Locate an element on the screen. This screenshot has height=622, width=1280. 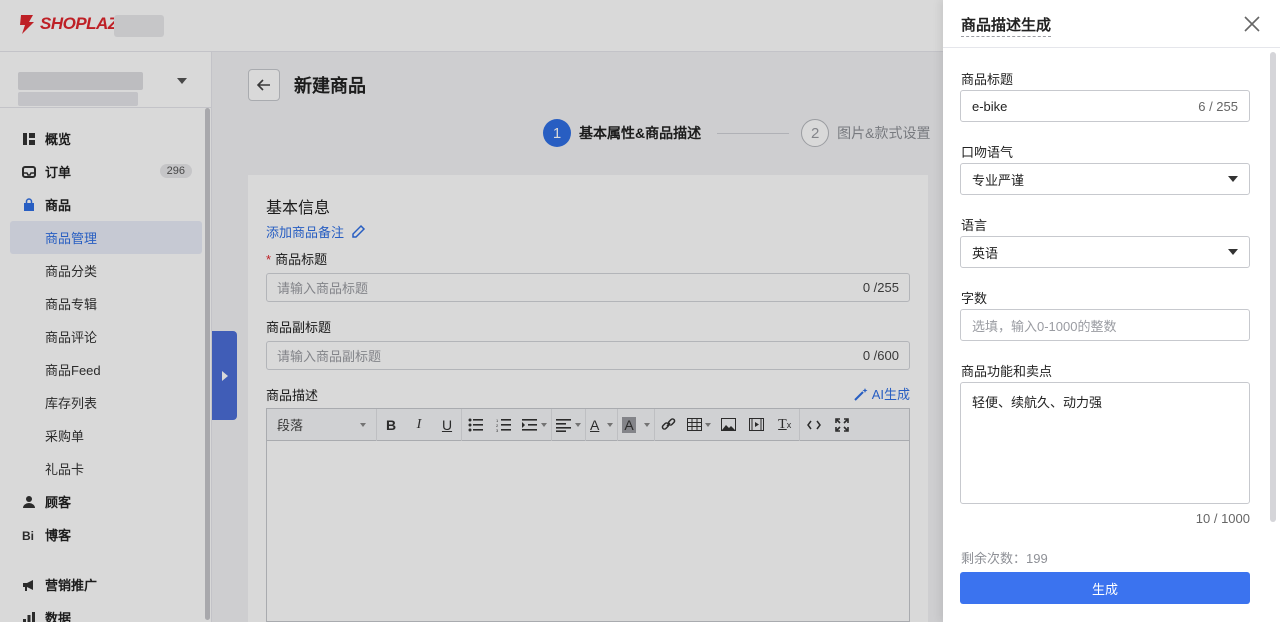
remaining-uses: 剩余次数：199 is located at coordinates (1004, 558).